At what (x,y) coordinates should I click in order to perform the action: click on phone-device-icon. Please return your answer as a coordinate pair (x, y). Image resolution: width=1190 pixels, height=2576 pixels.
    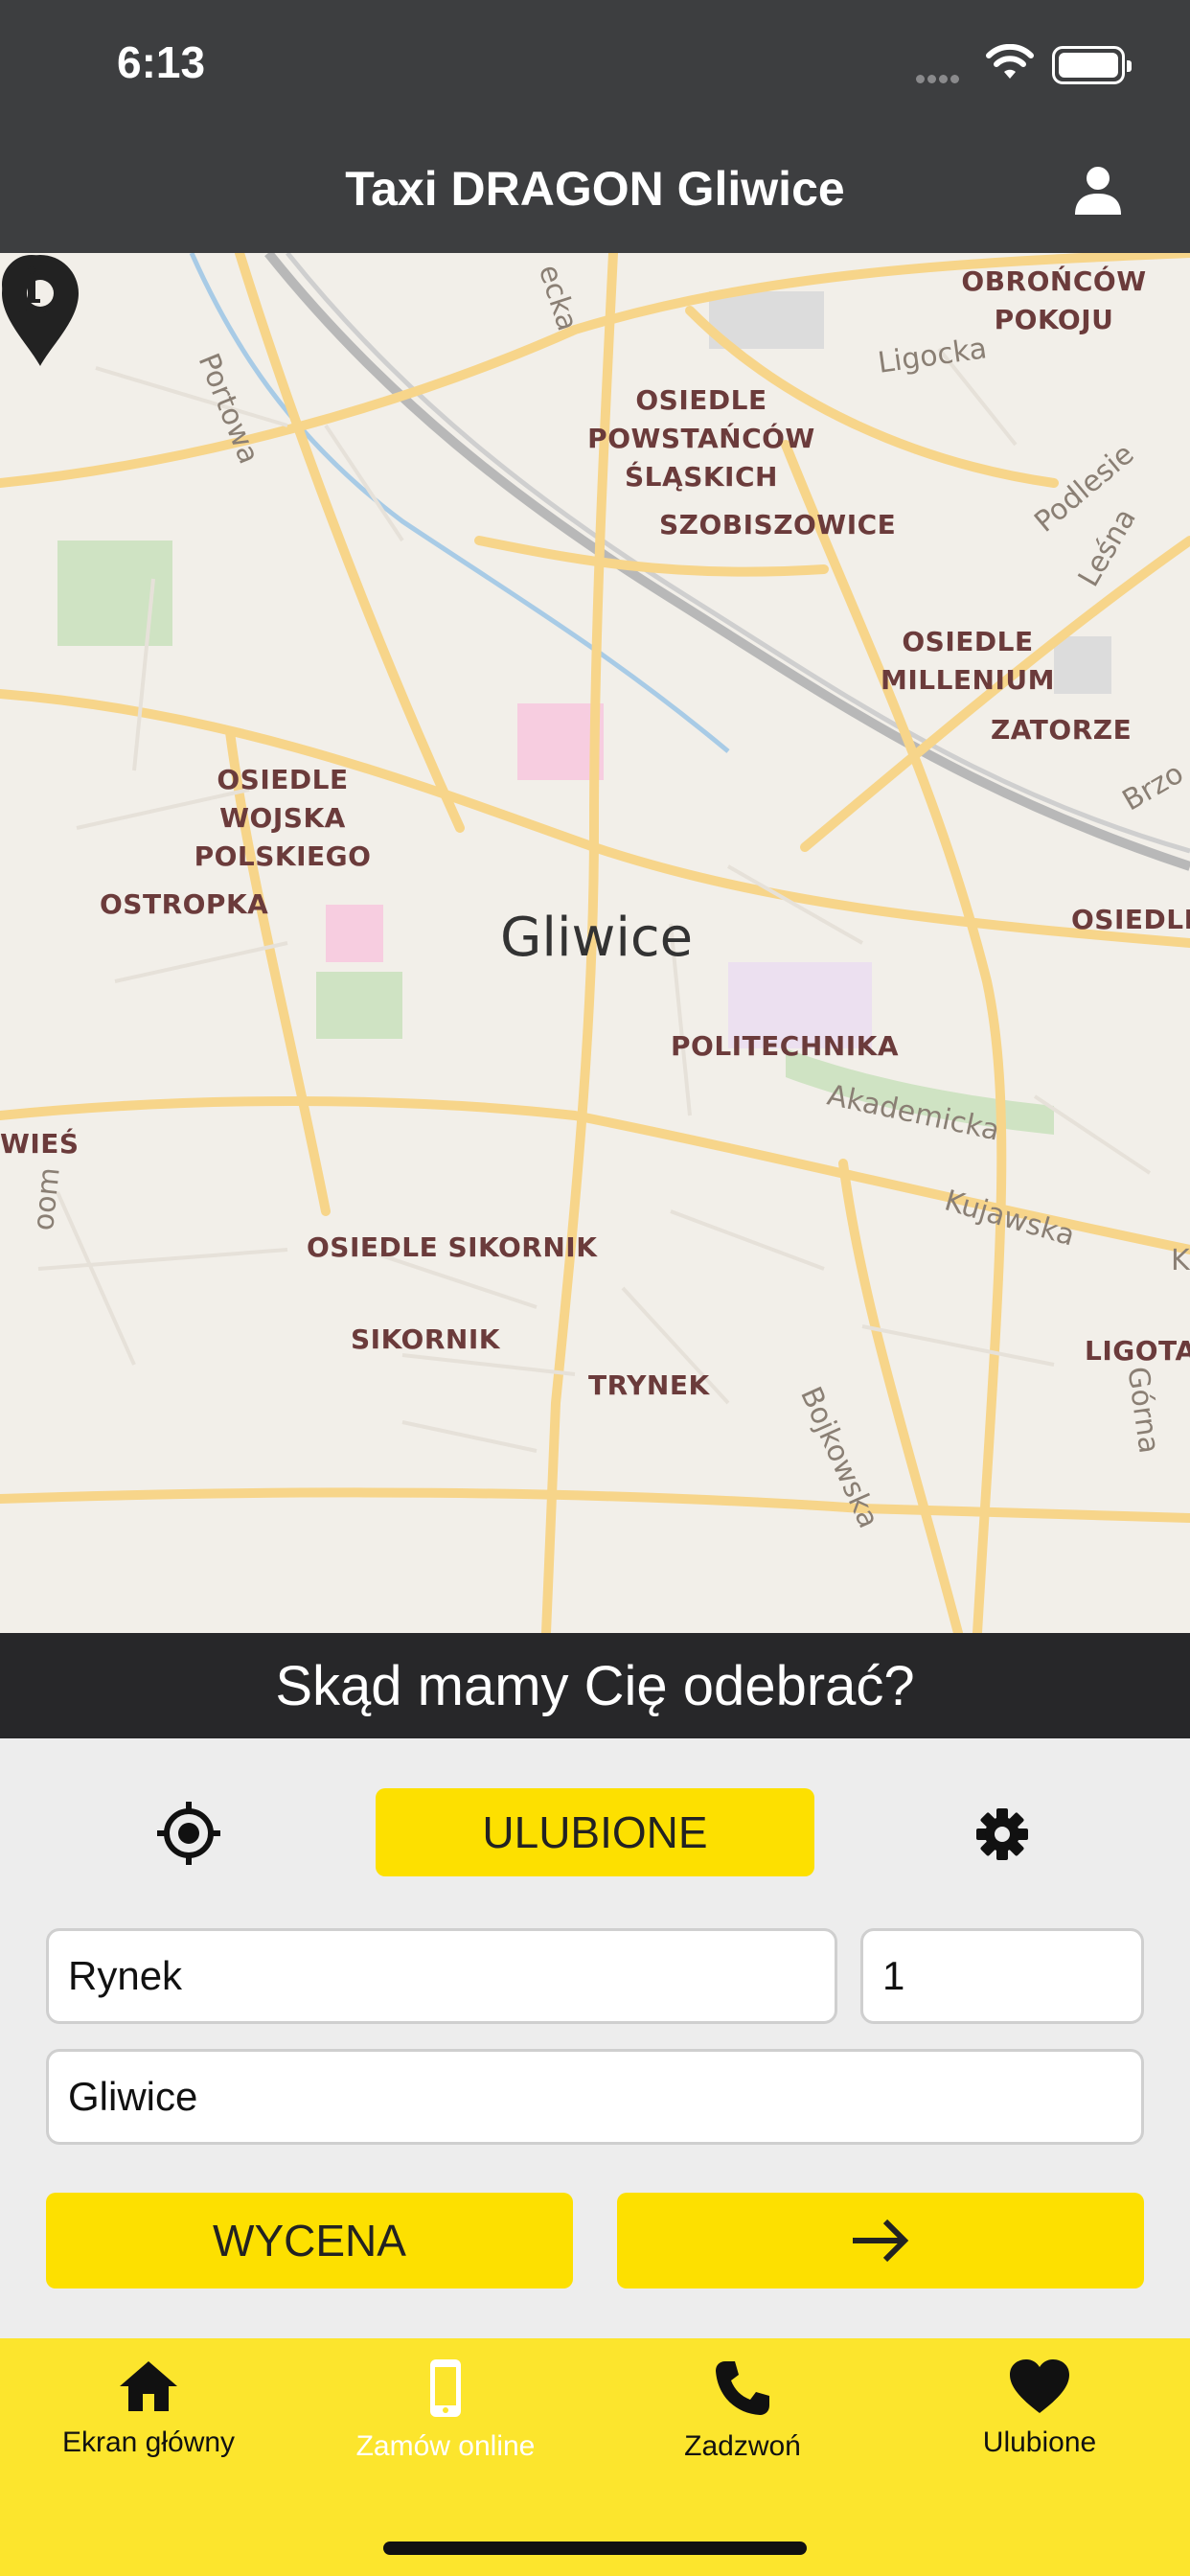
    Looking at the image, I should click on (445, 2388).